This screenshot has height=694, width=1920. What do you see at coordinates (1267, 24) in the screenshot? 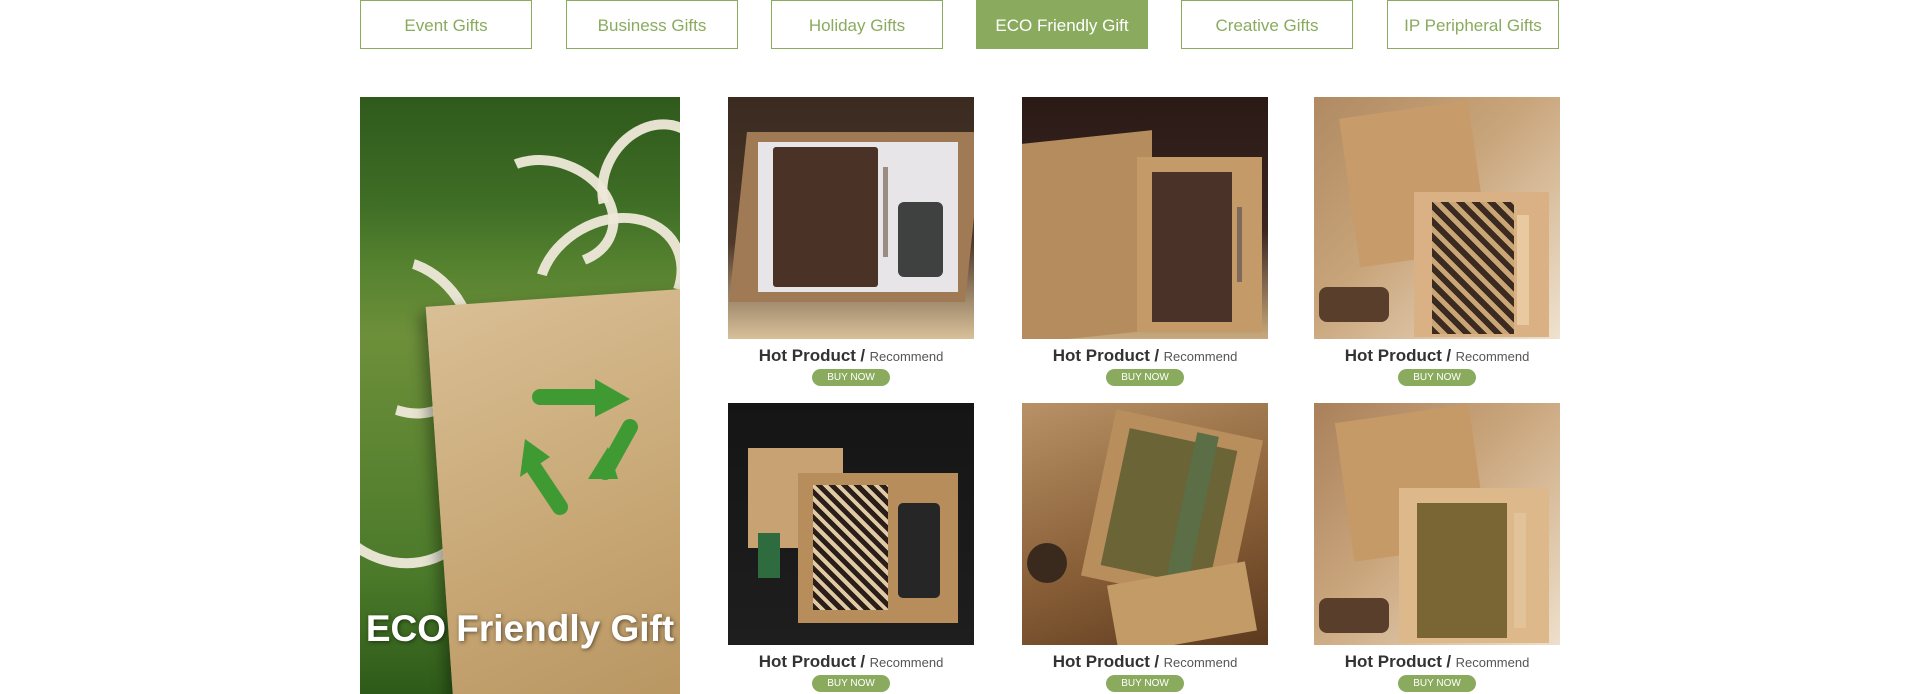
I see `tab-creative-gifts: Creative Gifts` at bounding box center [1267, 24].